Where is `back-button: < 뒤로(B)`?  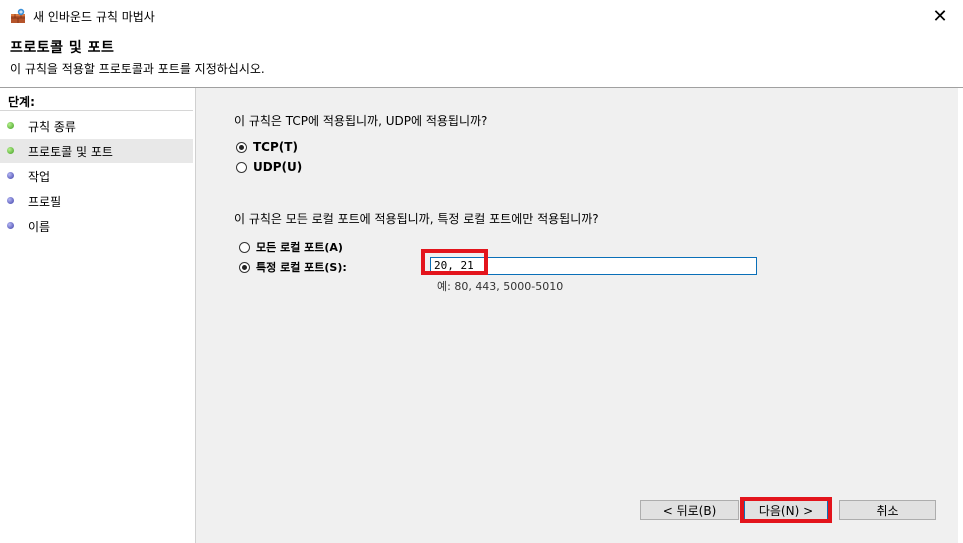
back-button: < 뒤로(B) is located at coordinates (689, 510).